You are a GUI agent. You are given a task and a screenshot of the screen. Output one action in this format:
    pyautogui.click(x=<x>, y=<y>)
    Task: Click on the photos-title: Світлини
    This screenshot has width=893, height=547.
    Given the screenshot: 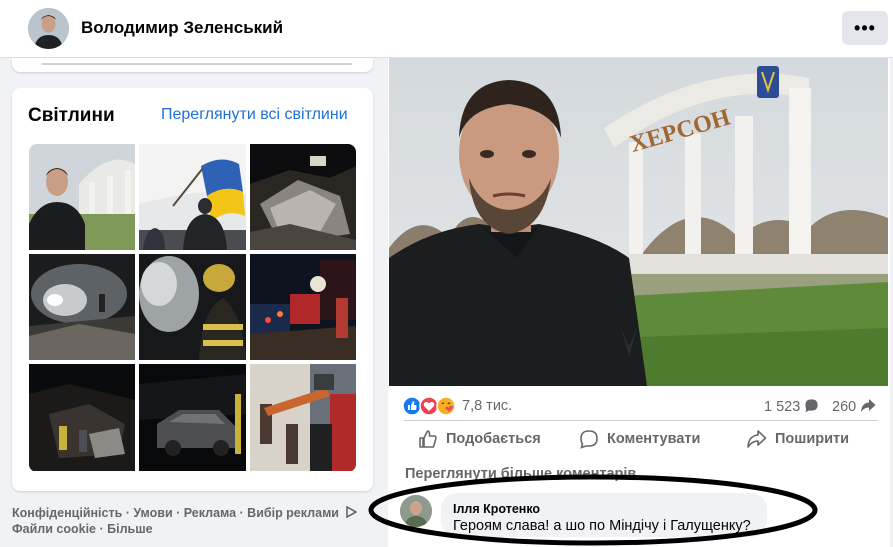 What is the action you would take?
    pyautogui.click(x=71, y=115)
    